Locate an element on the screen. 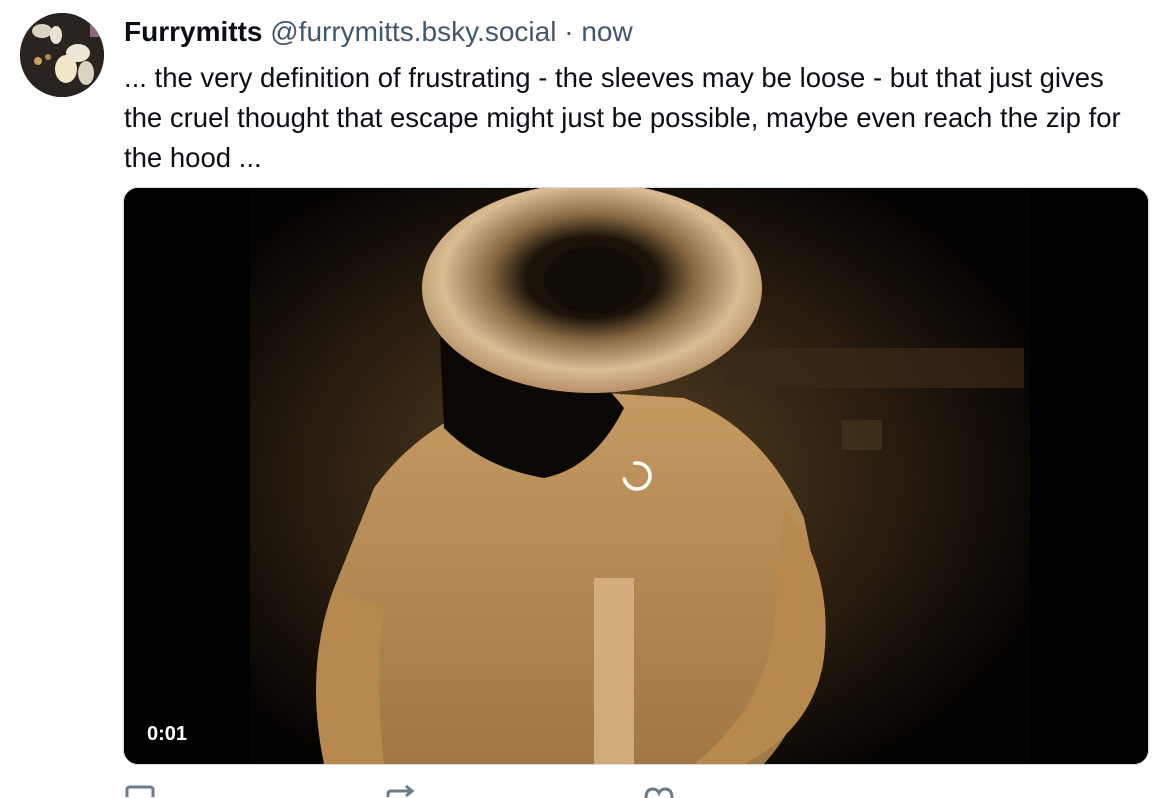  author-display-name: Furrymitts is located at coordinates (193, 31).